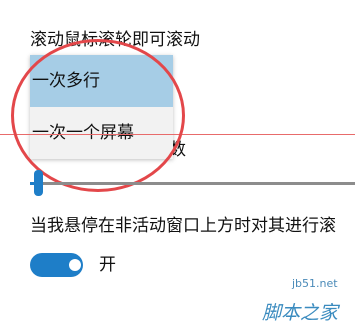  I want to click on slider-track, so click(192, 183).